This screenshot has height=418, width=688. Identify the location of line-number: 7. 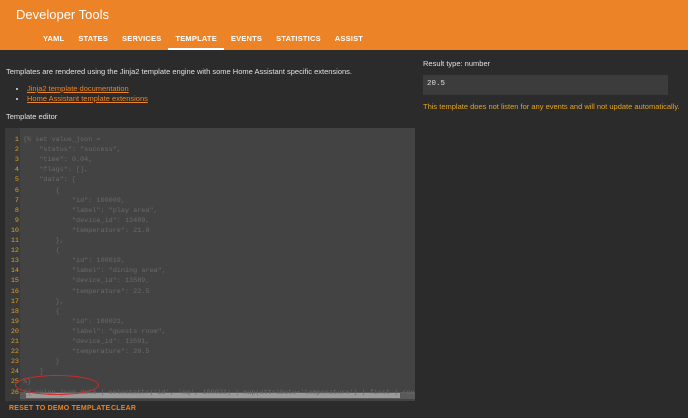
(16, 200).